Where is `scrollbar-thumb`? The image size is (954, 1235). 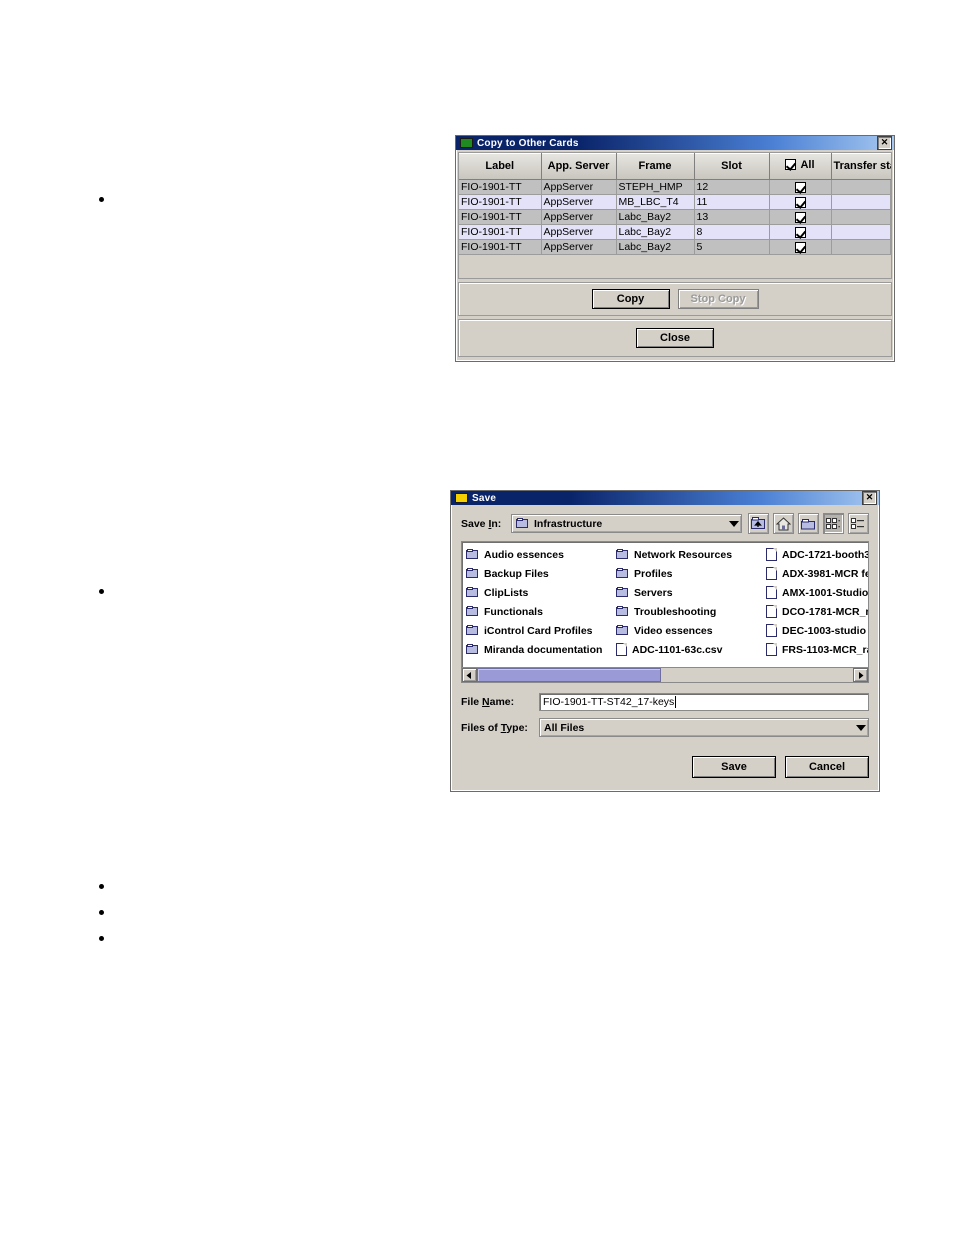
scrollbar-thumb is located at coordinates (569, 675).